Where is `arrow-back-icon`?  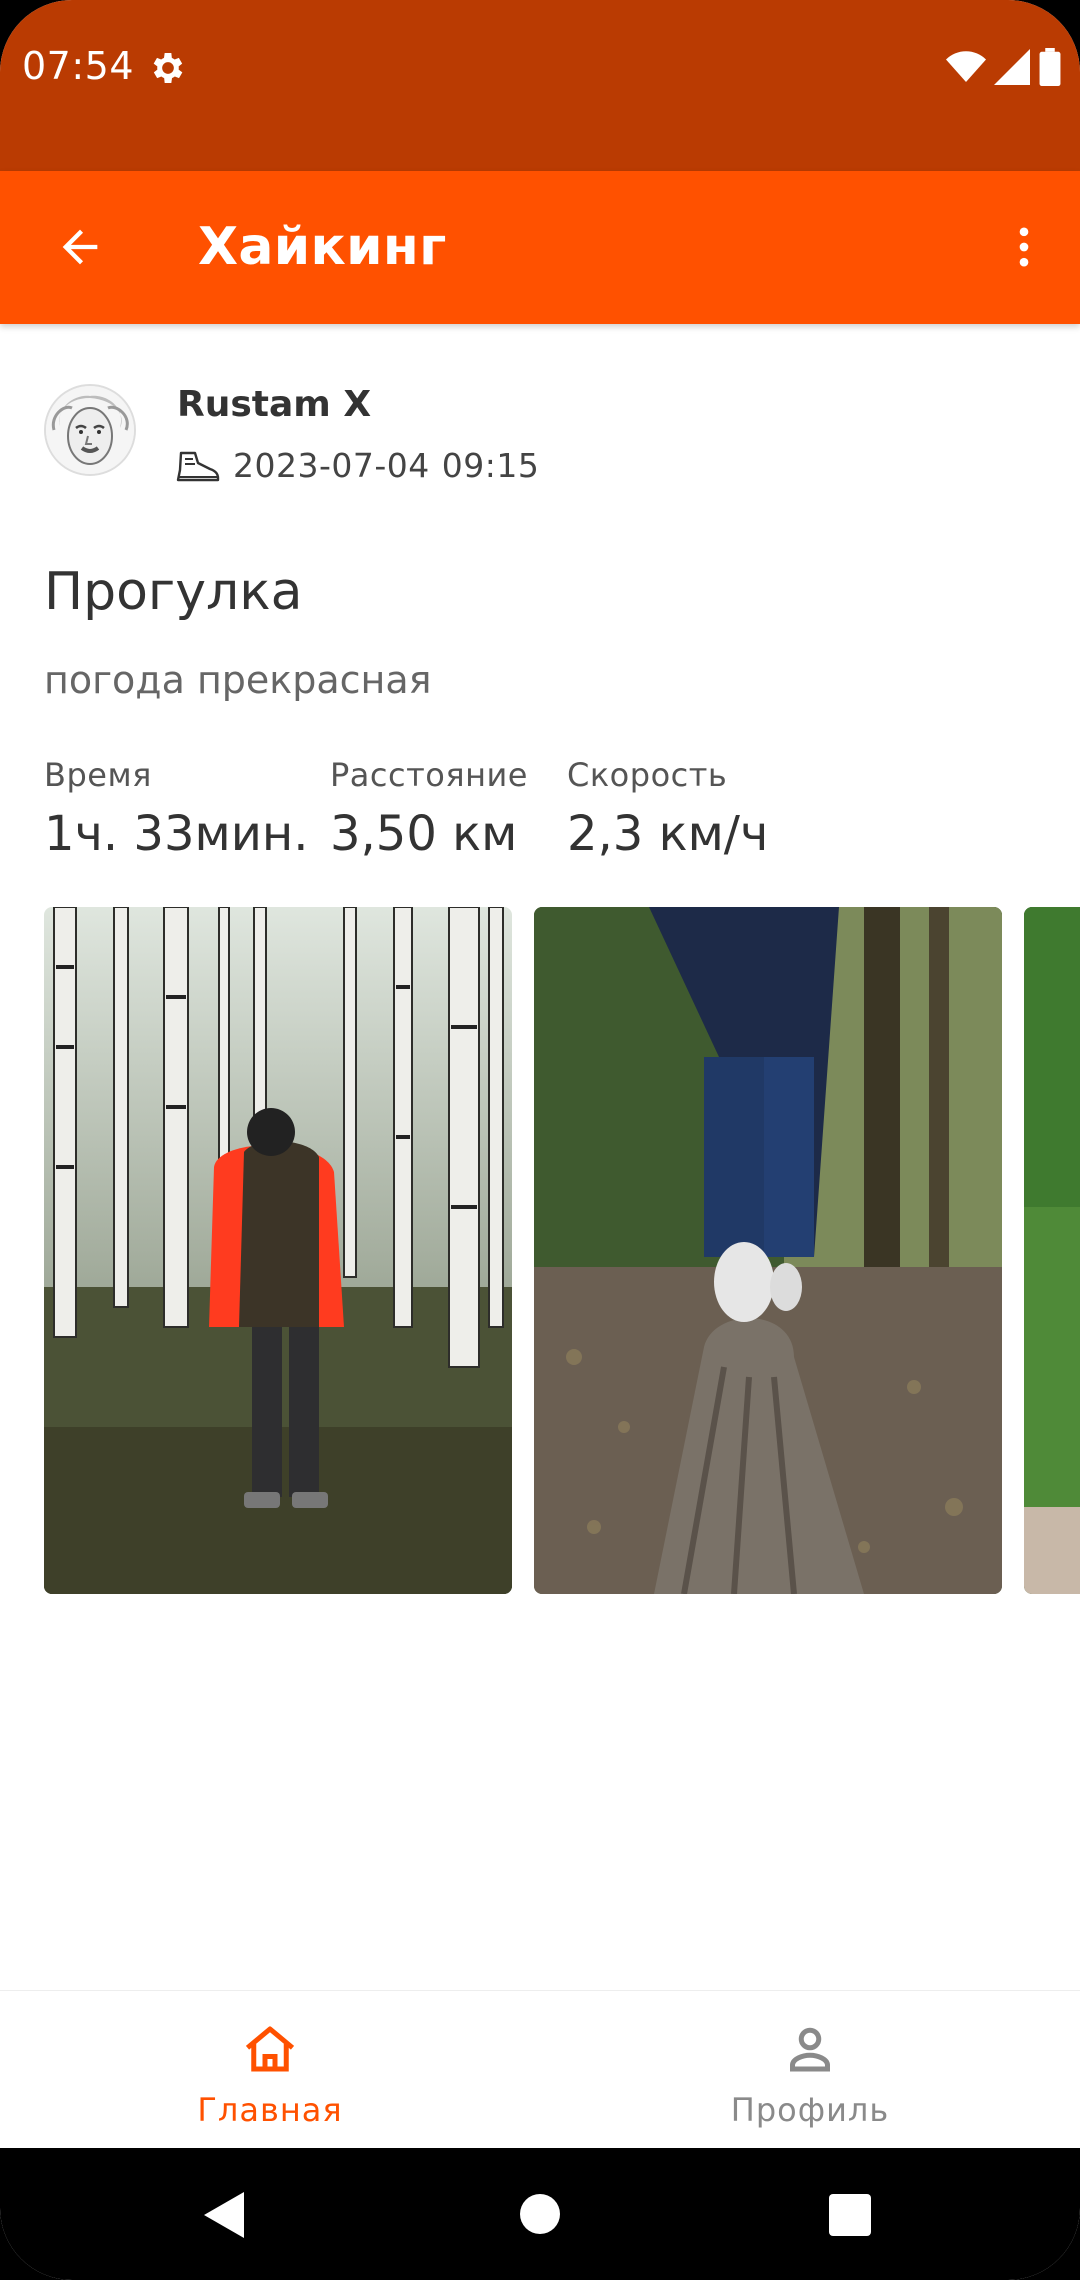 arrow-back-icon is located at coordinates (80, 247).